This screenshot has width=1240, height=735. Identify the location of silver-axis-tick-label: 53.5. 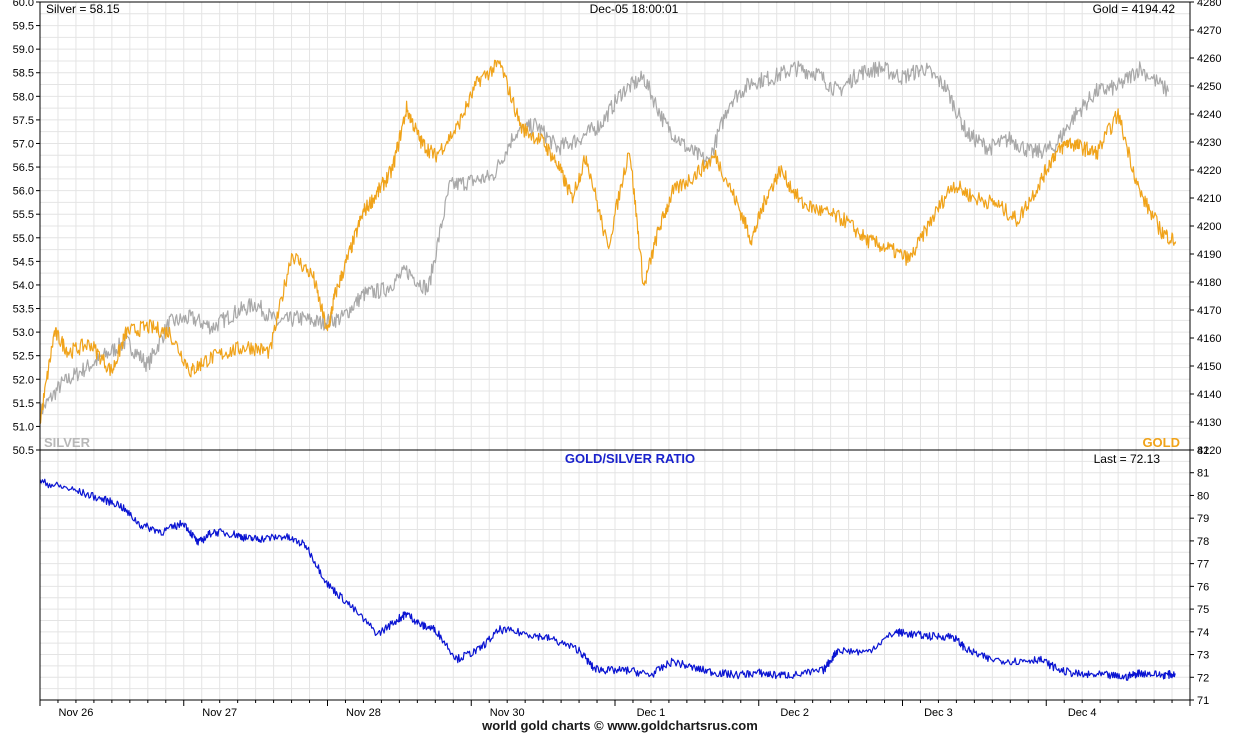
(23, 310).